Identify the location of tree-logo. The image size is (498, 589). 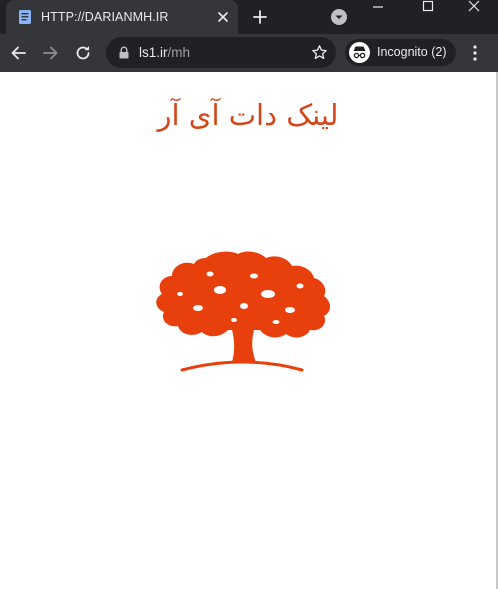
(243, 311).